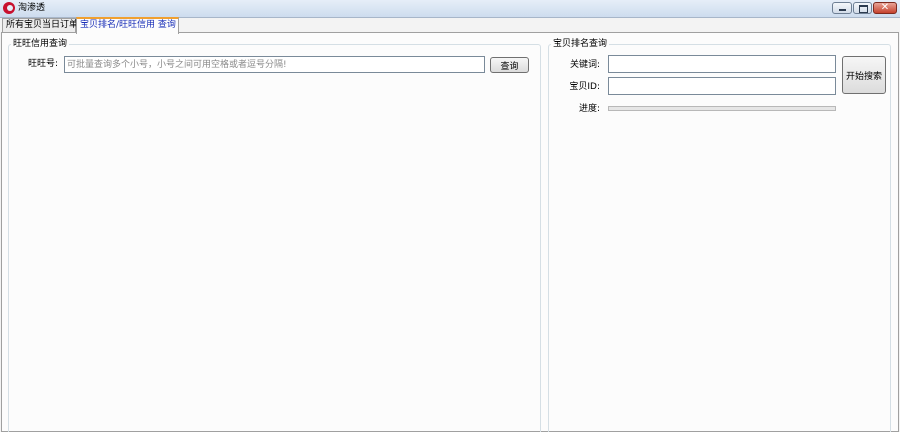  I want to click on minimize-icon, so click(842, 10).